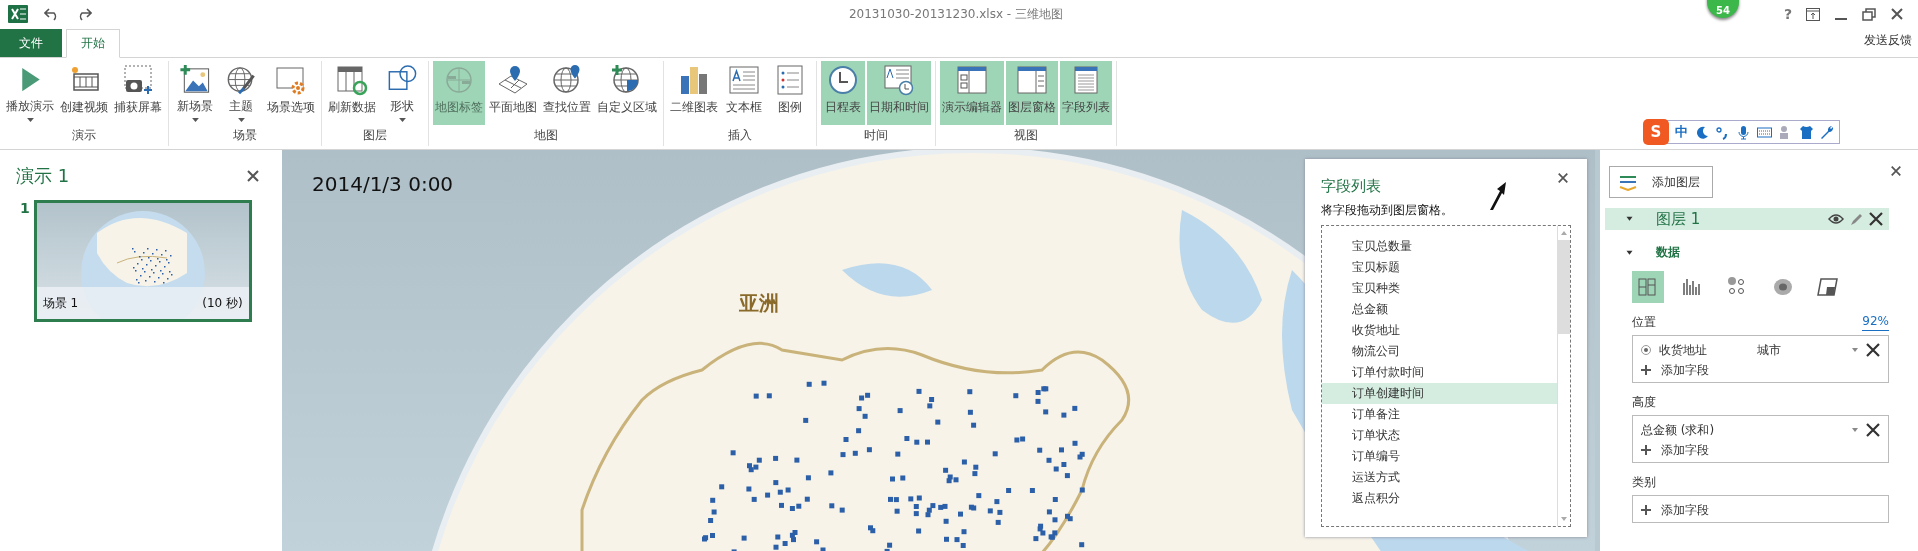  I want to click on tour-title: 演示 1, so click(43, 176).